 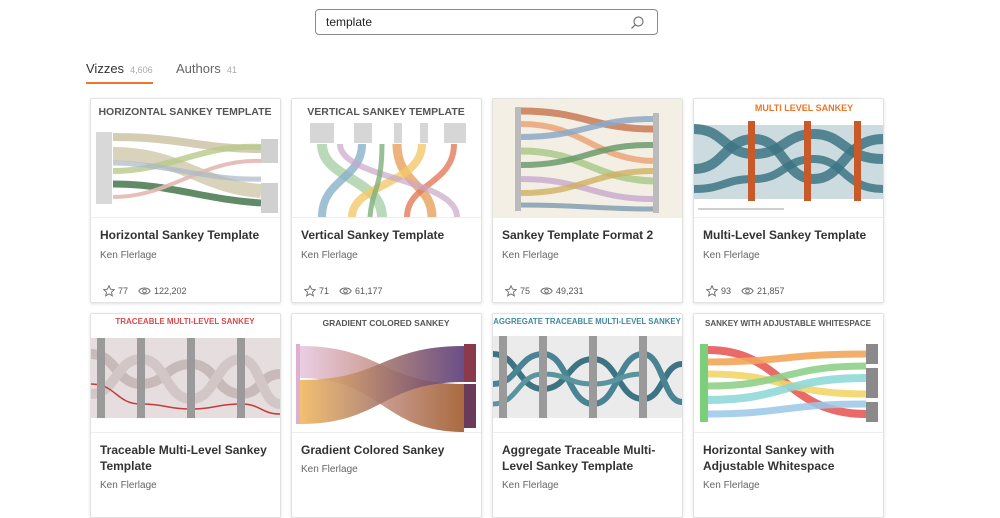 What do you see at coordinates (185, 321) in the screenshot?
I see `thumb-title: TRACEABLE MULTI-LEVEL SANKEY` at bounding box center [185, 321].